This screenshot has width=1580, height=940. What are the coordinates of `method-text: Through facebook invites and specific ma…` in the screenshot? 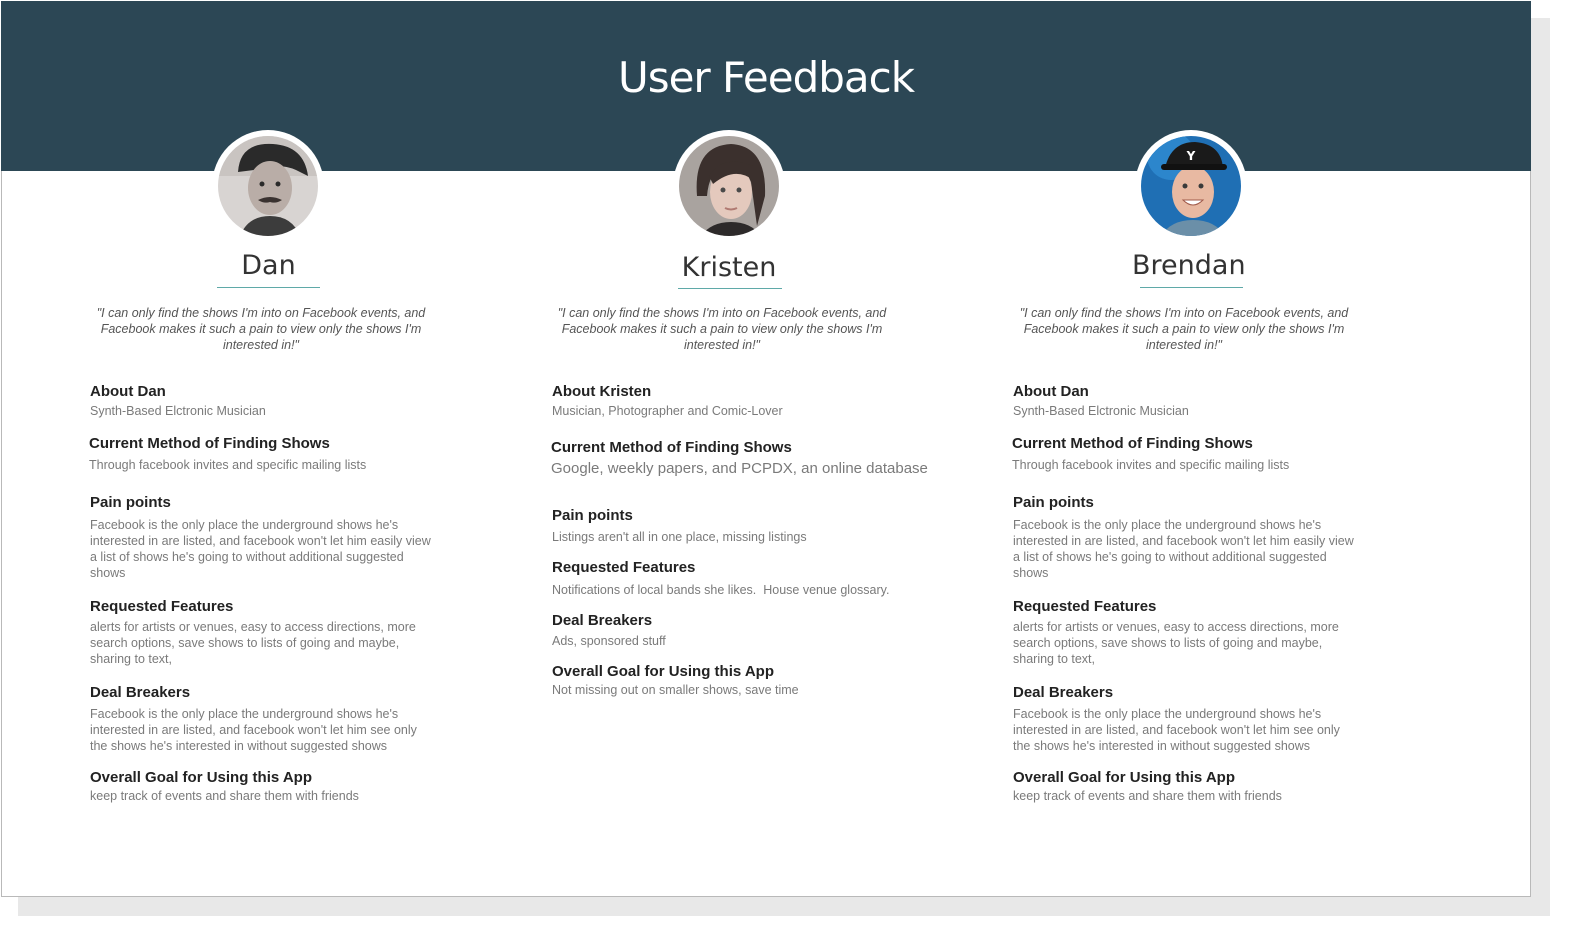 It's located at (1151, 465).